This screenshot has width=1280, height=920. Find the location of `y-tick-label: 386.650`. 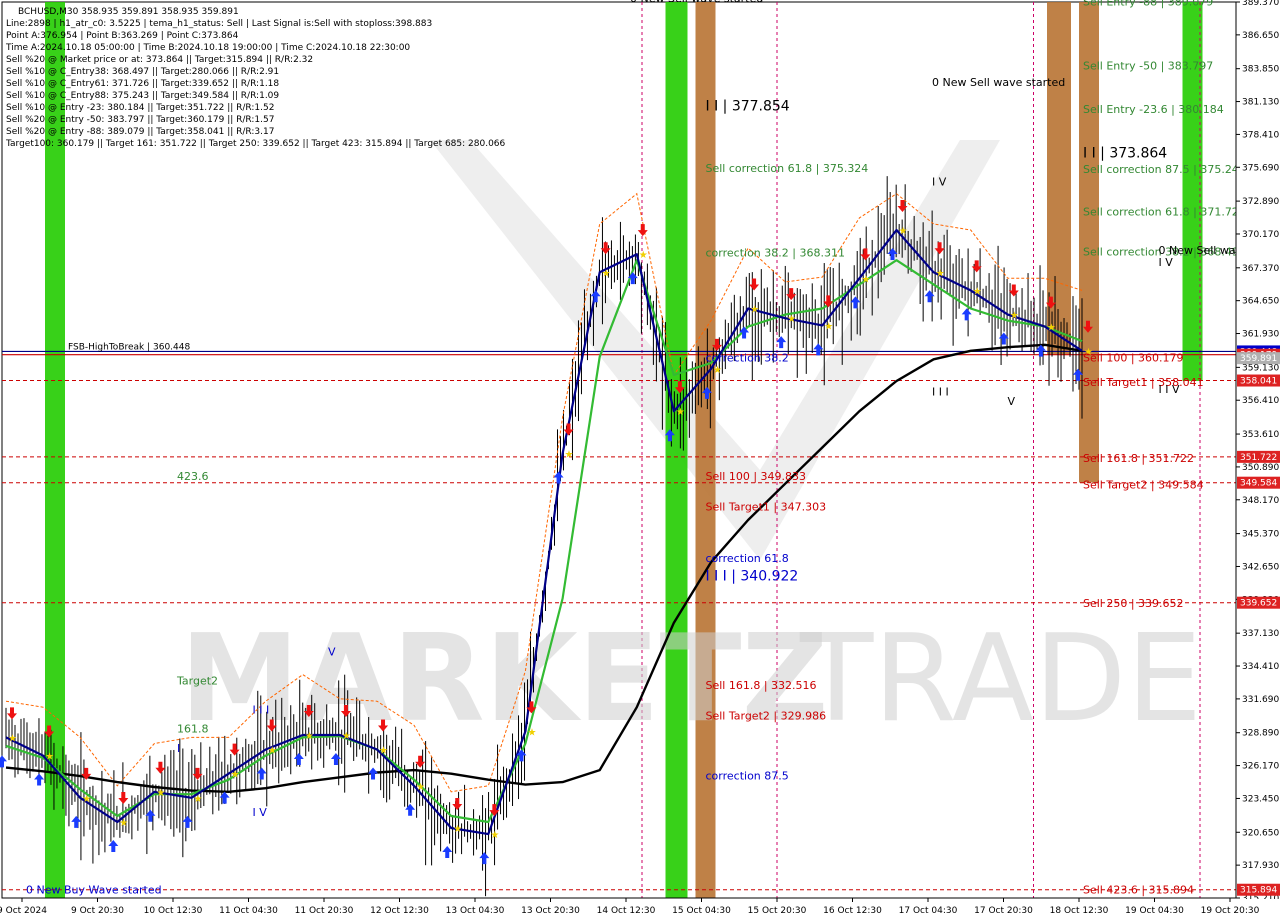

y-tick-label: 386.650 is located at coordinates (1260, 36).